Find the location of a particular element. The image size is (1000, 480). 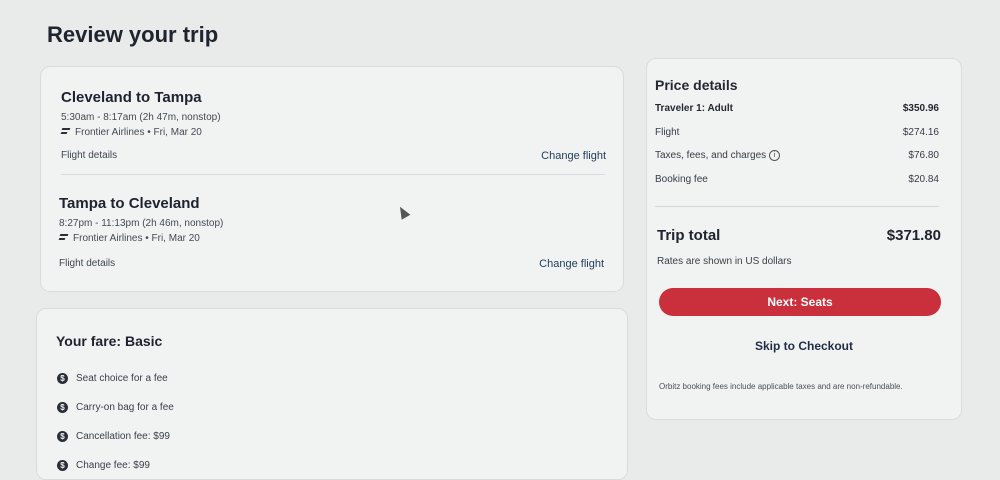

price-row-label: Traveler 1: Adult is located at coordinates (694, 108).